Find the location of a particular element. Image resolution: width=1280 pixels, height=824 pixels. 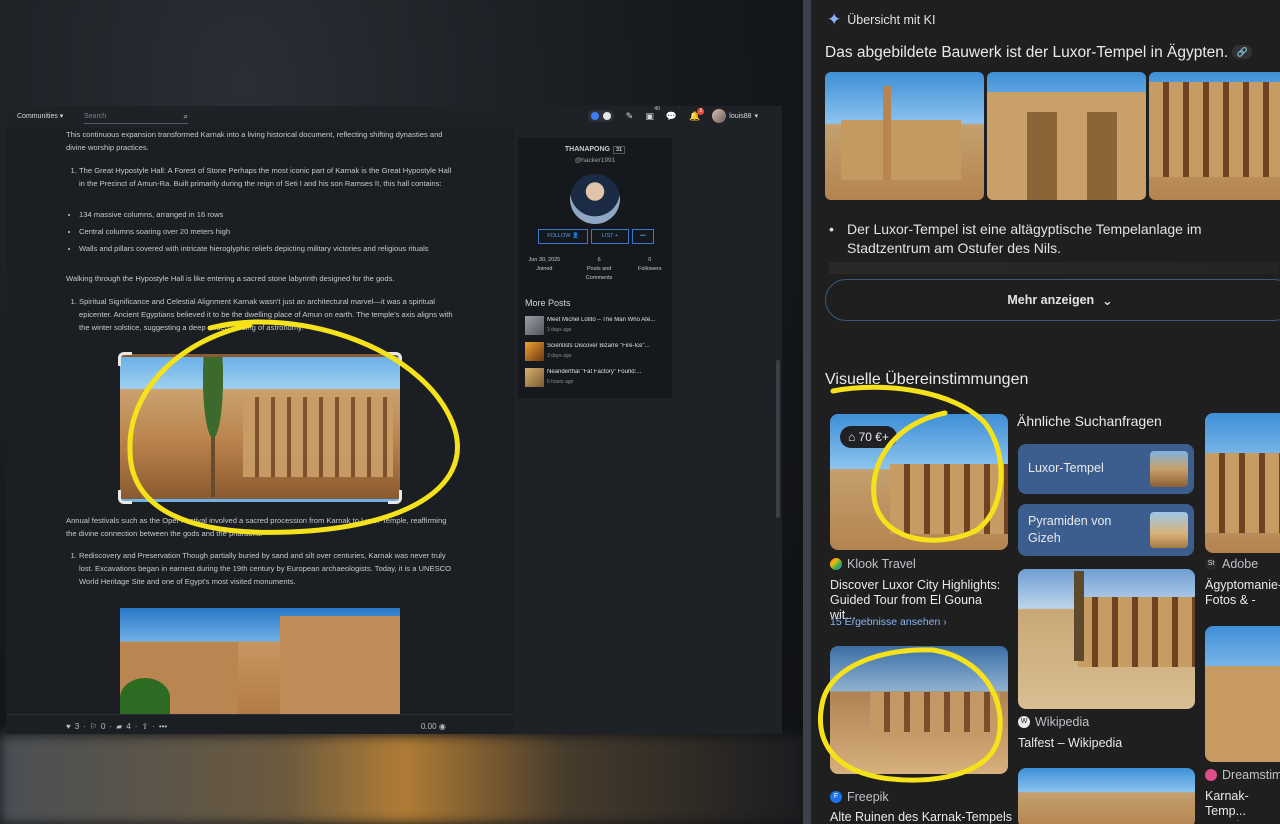

show-more-button: Mehr anzeigen ⌄ is located at coordinates (1052, 300).